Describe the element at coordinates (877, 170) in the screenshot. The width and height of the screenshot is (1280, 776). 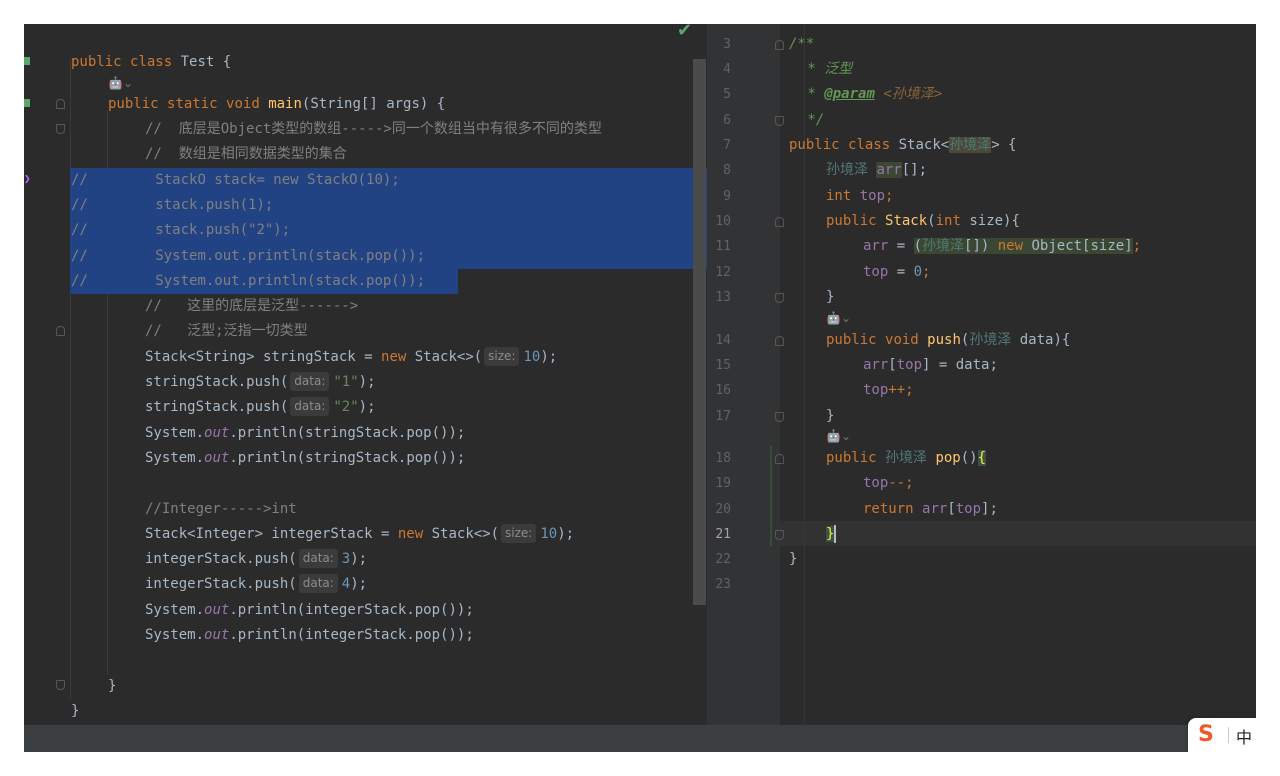
I see `code-line: 孙境泽 arr[];` at that location.